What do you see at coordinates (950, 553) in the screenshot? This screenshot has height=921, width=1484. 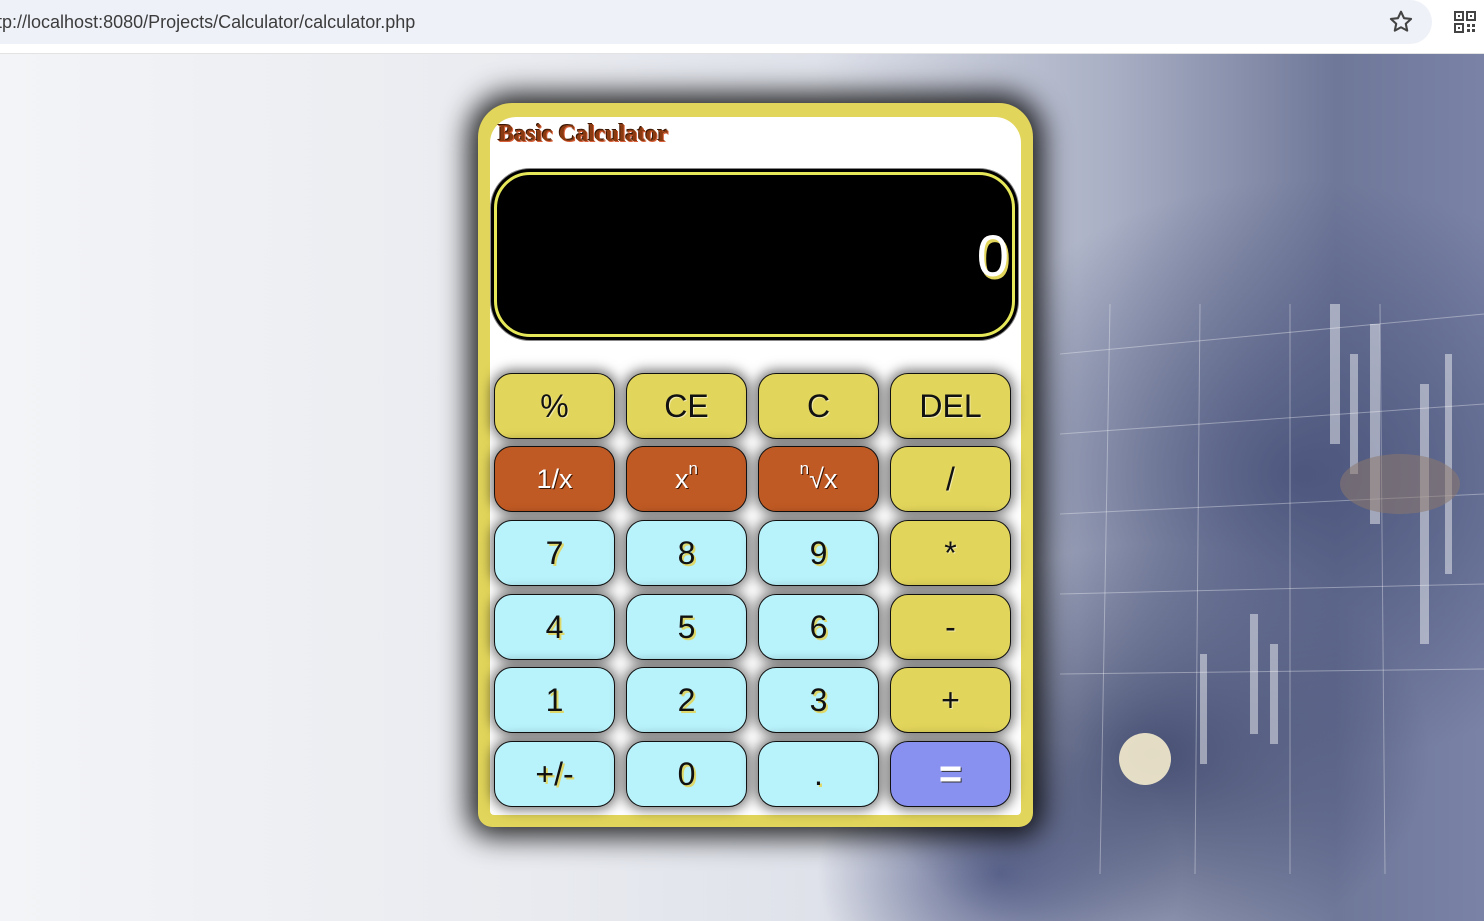 I see `multiply-button: *` at bounding box center [950, 553].